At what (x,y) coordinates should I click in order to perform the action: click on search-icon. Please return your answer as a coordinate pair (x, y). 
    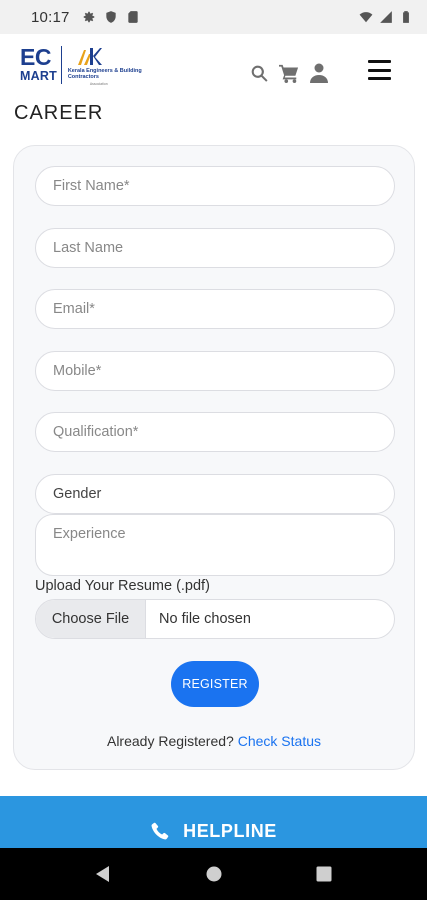
    Looking at the image, I should click on (259, 73).